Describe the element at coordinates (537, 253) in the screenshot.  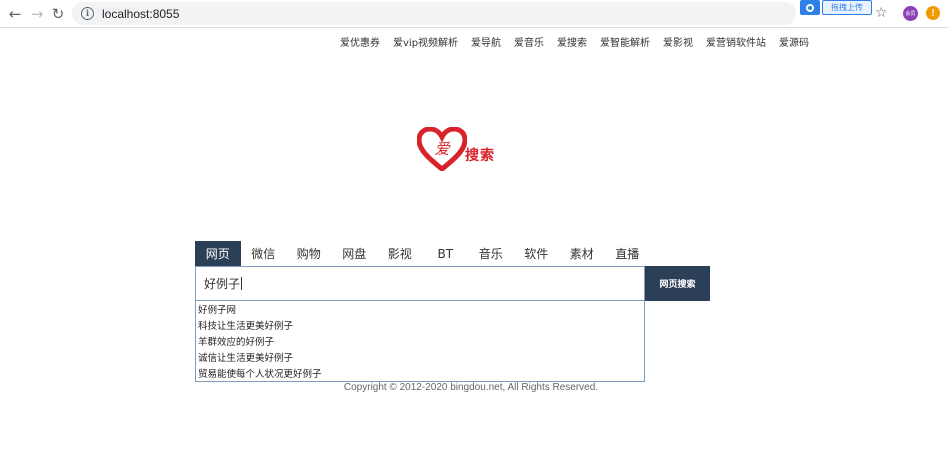
I see `tab-software: 软件` at that location.